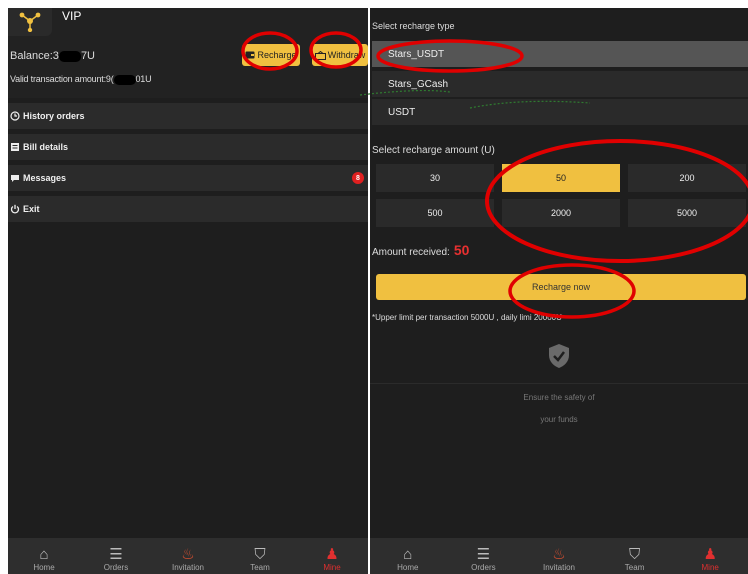 This screenshot has height=574, width=748. Describe the element at coordinates (188, 209) in the screenshot. I see `menu-item-exit: Exit` at that location.